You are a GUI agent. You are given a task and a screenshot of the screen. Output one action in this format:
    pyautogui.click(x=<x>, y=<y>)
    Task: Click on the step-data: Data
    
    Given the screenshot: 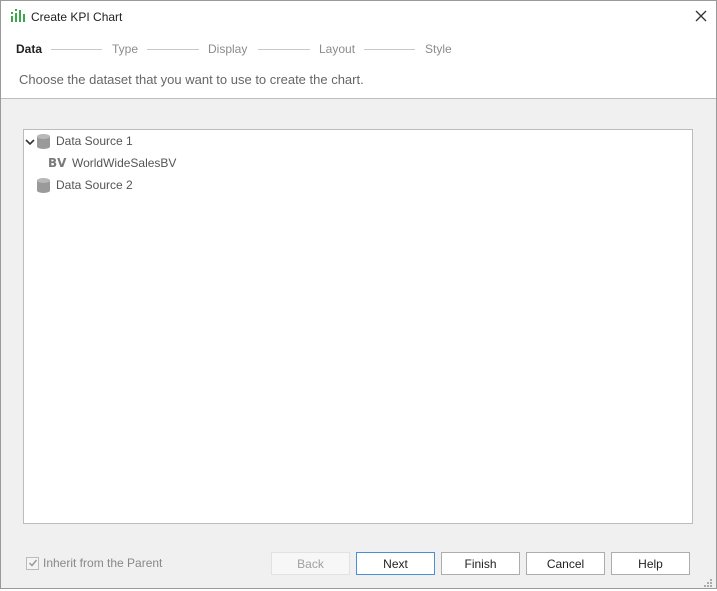 What is the action you would take?
    pyautogui.click(x=29, y=49)
    